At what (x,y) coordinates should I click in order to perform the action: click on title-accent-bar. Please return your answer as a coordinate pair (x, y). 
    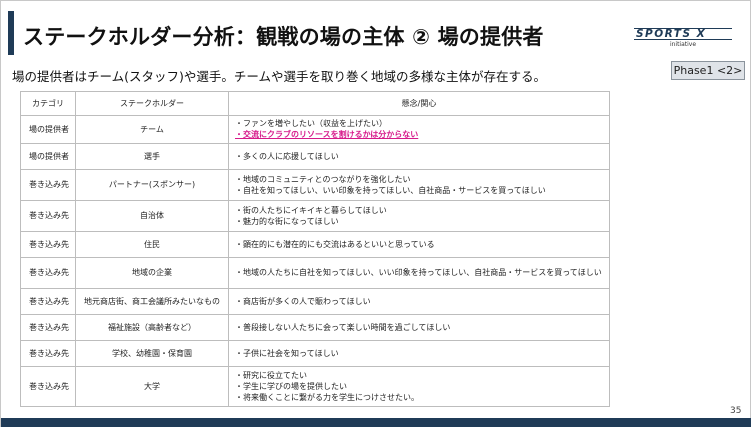
    Looking at the image, I should click on (11, 33).